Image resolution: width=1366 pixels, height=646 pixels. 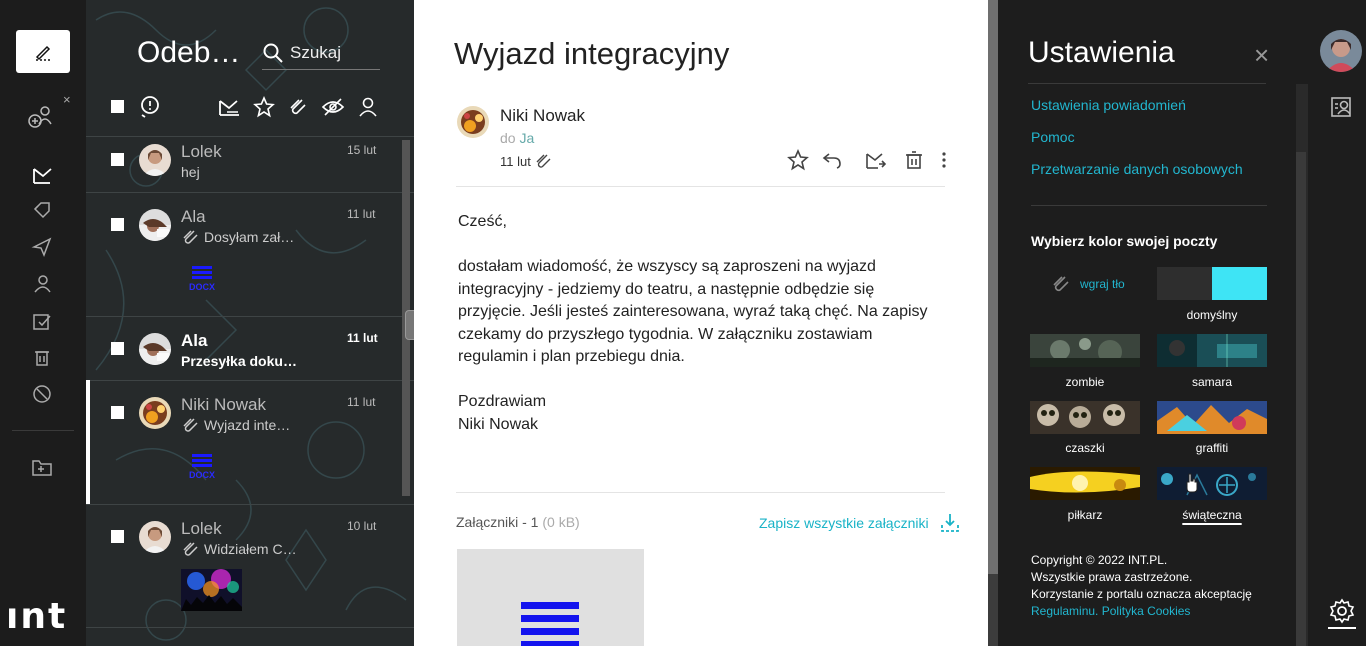 What do you see at coordinates (298, 107) in the screenshot?
I see `attachment-filter-icon` at bounding box center [298, 107].